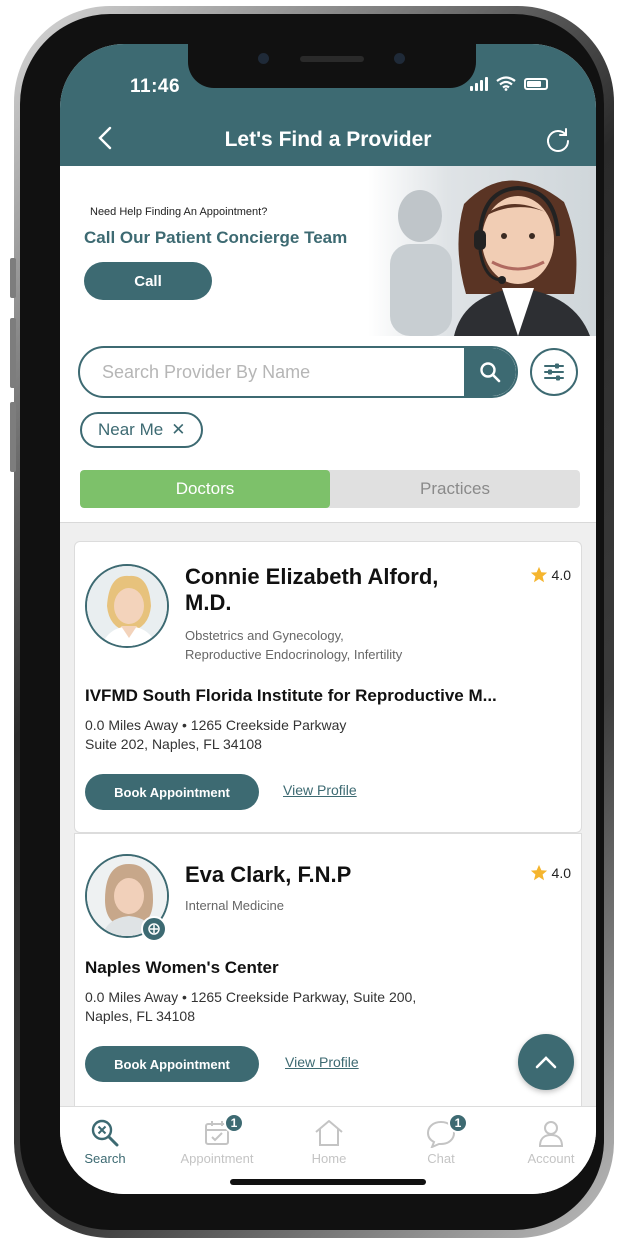 Image resolution: width=624 pixels, height=1245 pixels. I want to click on tab-account: Account, so click(551, 1140).